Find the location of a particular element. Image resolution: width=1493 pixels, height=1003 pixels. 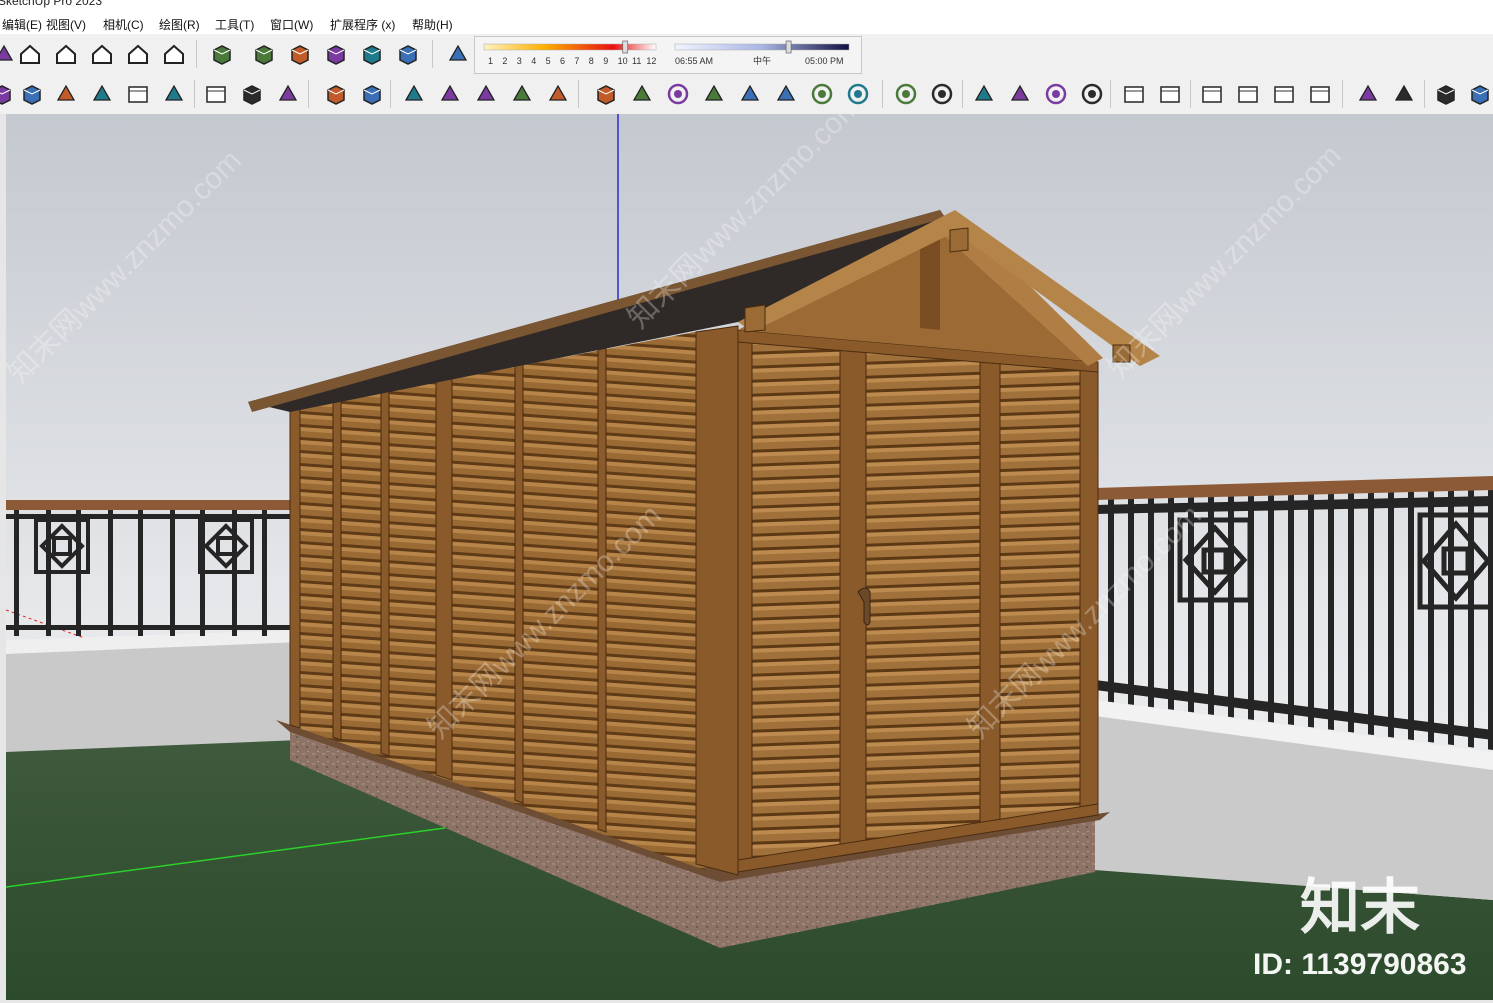

gradient-cube-icon is located at coordinates (1446, 94).